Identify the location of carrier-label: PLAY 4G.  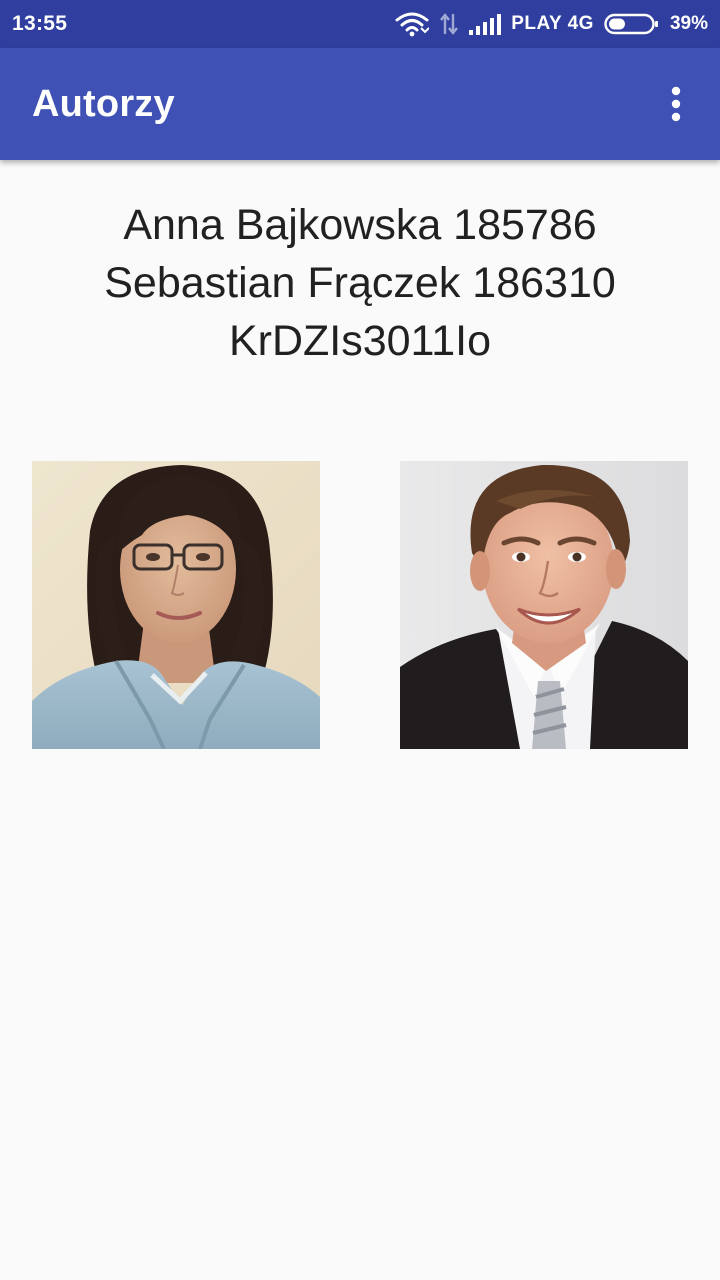
(552, 23).